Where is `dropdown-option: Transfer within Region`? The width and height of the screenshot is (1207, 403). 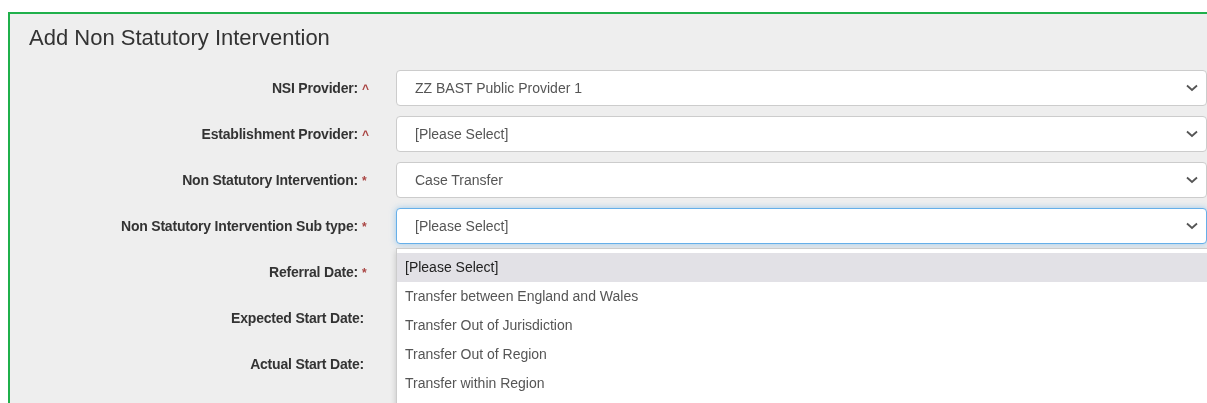 dropdown-option: Transfer within Region is located at coordinates (802, 383).